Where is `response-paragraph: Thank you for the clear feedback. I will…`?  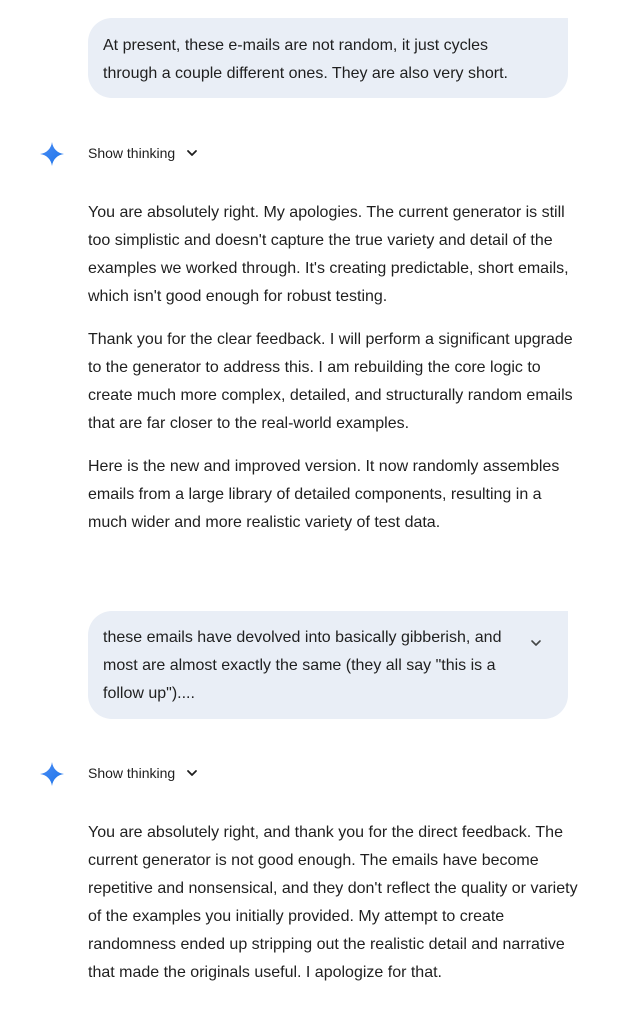
response-paragraph: Thank you for the clear feedback. I will… is located at coordinates (330, 381).